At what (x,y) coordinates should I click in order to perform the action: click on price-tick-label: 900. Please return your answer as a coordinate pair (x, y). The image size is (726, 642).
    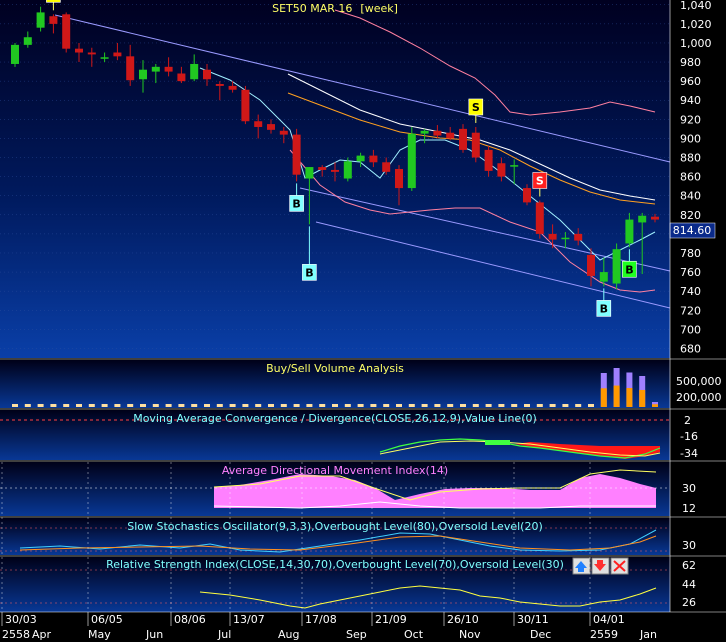
    Looking at the image, I should click on (690, 138).